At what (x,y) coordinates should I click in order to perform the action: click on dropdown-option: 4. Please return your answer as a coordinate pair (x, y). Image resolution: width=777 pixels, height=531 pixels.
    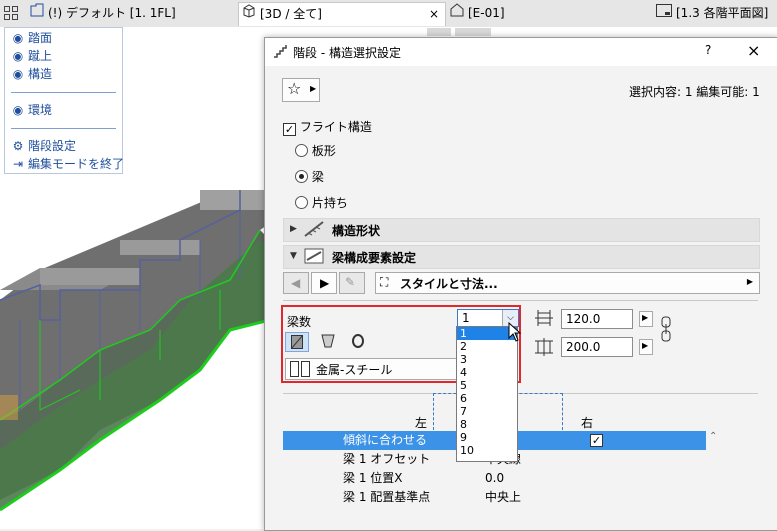
    Looking at the image, I should click on (487, 372).